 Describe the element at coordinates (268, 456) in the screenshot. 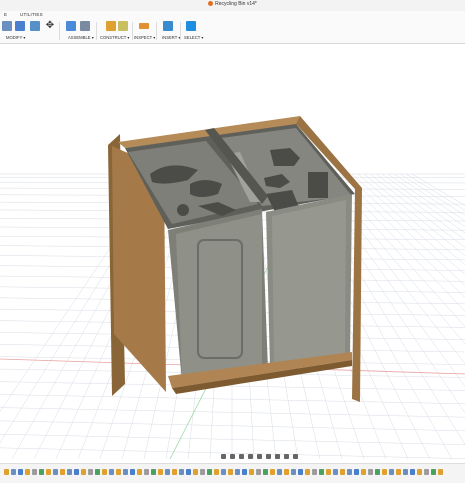

I see `display-settings-icon` at that location.